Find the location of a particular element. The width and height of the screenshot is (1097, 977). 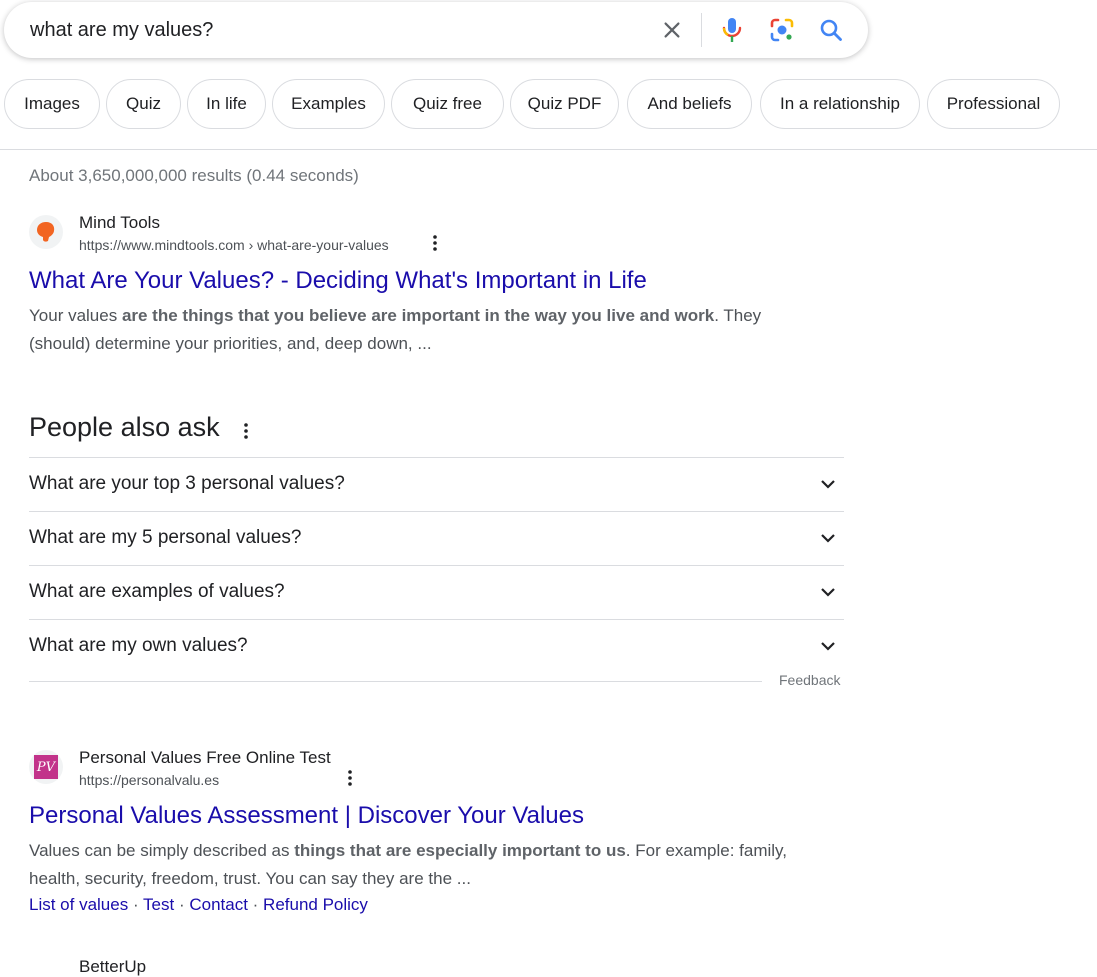

paa-divider is located at coordinates (395, 681).